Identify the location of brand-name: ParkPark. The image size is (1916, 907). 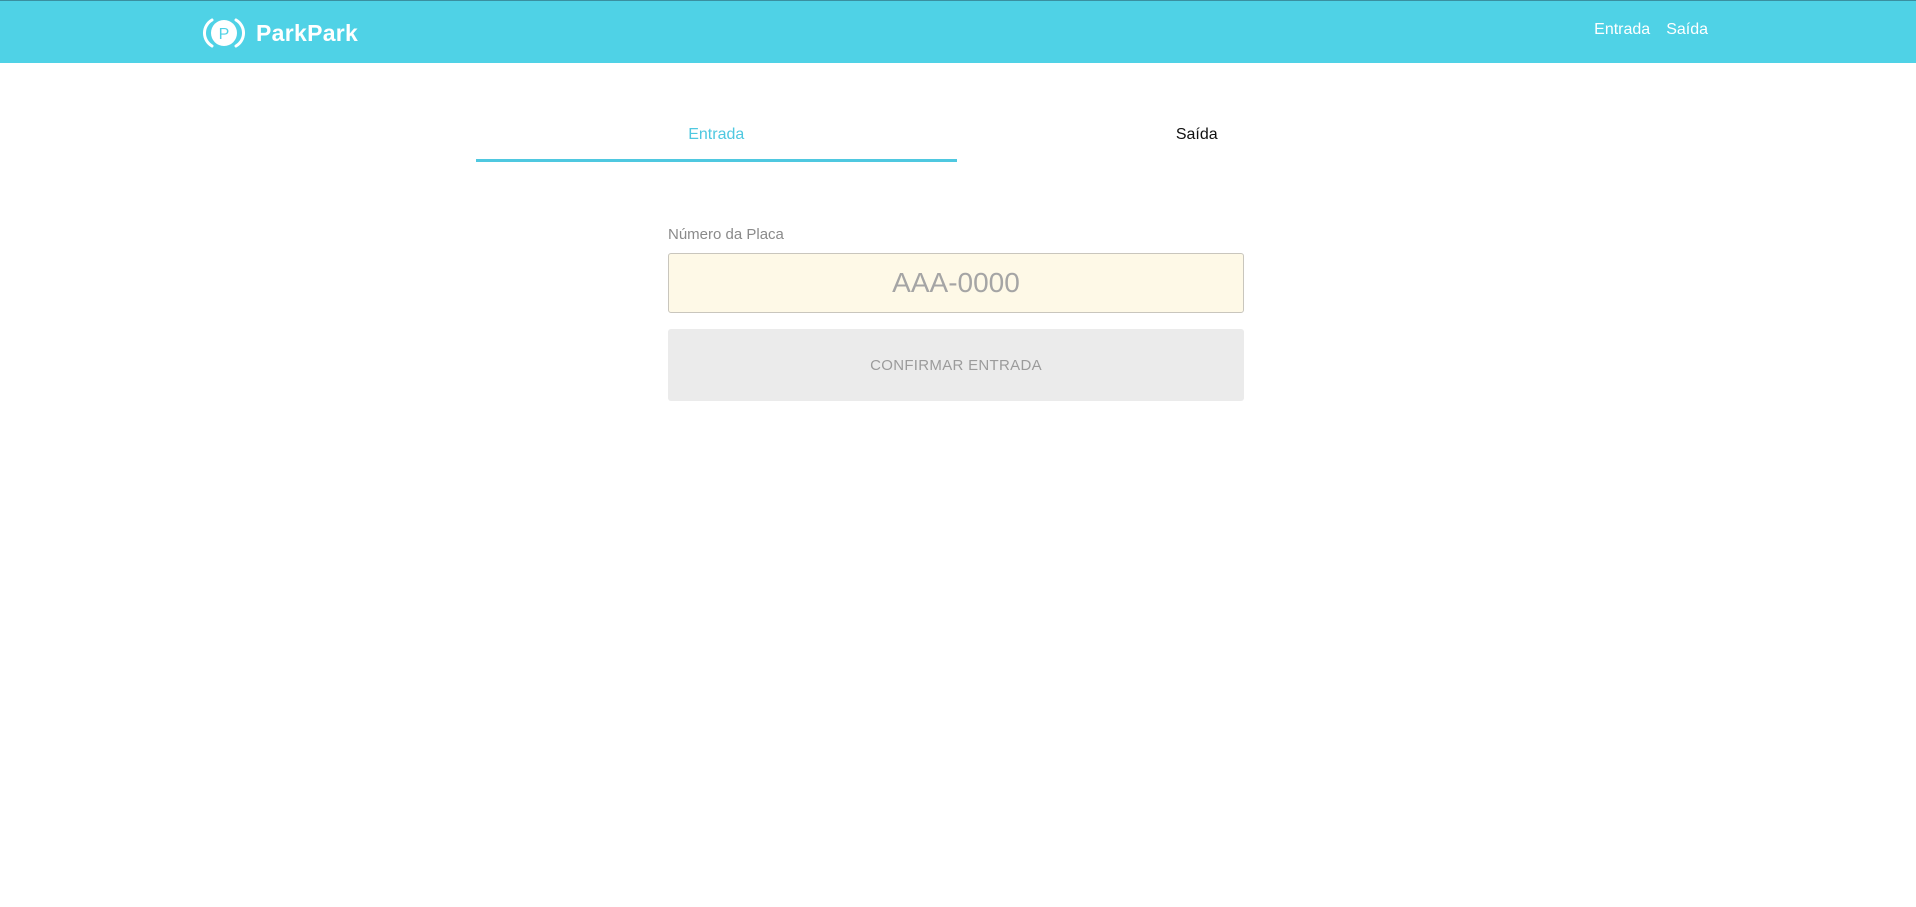
(307, 32).